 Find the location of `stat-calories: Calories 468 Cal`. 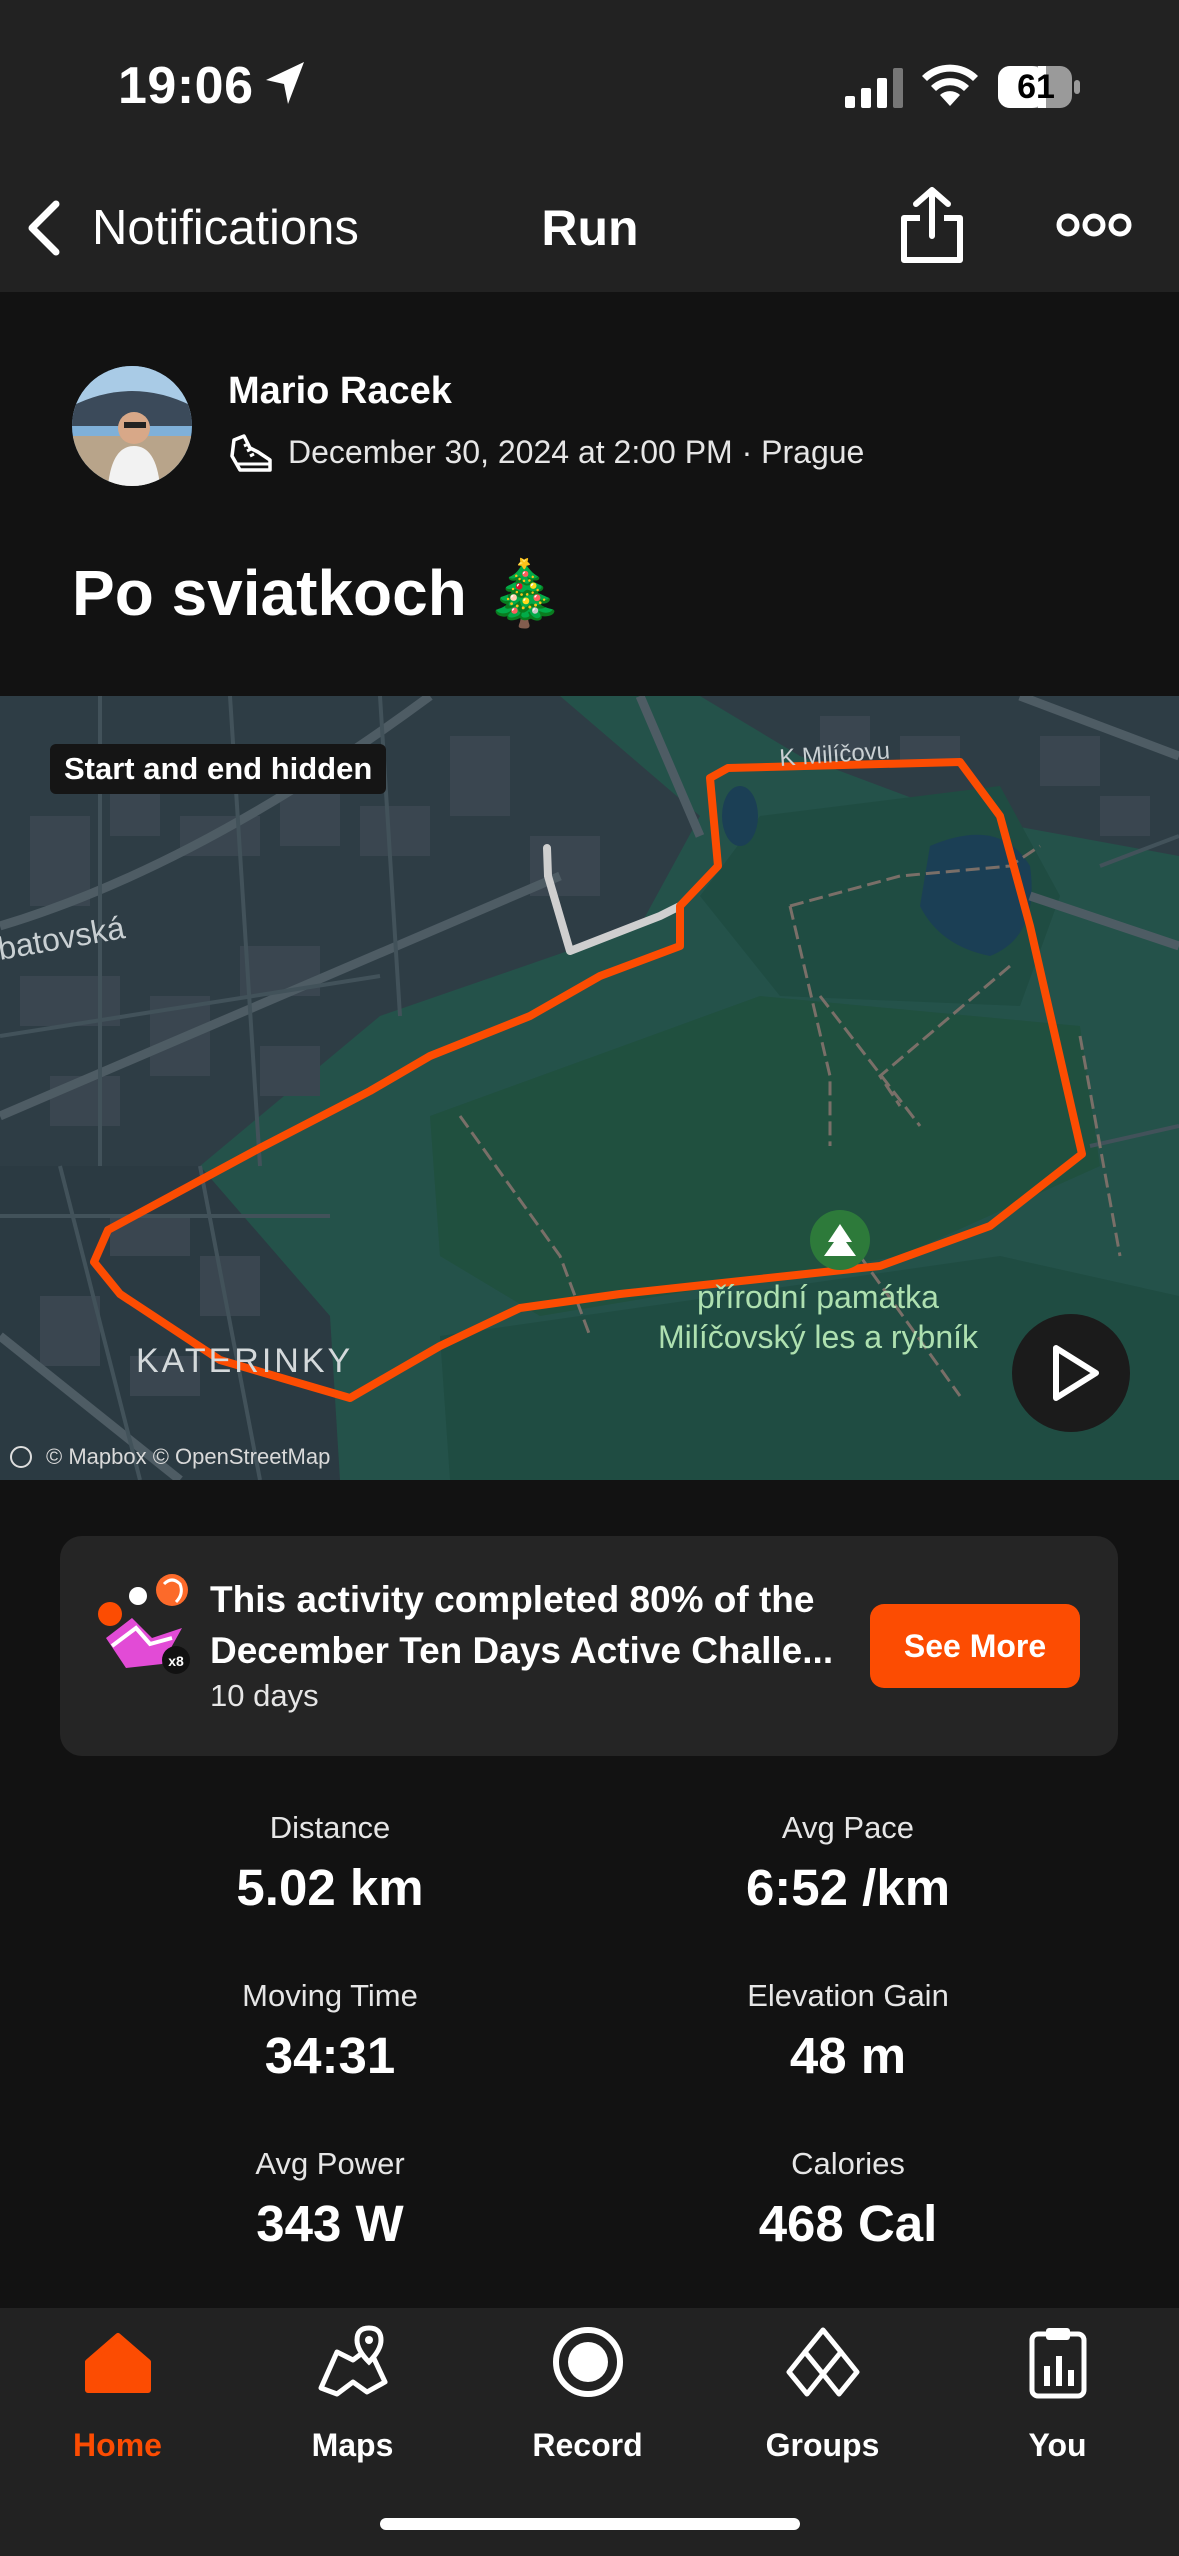

stat-calories: Calories 468 Cal is located at coordinates (848, 2199).